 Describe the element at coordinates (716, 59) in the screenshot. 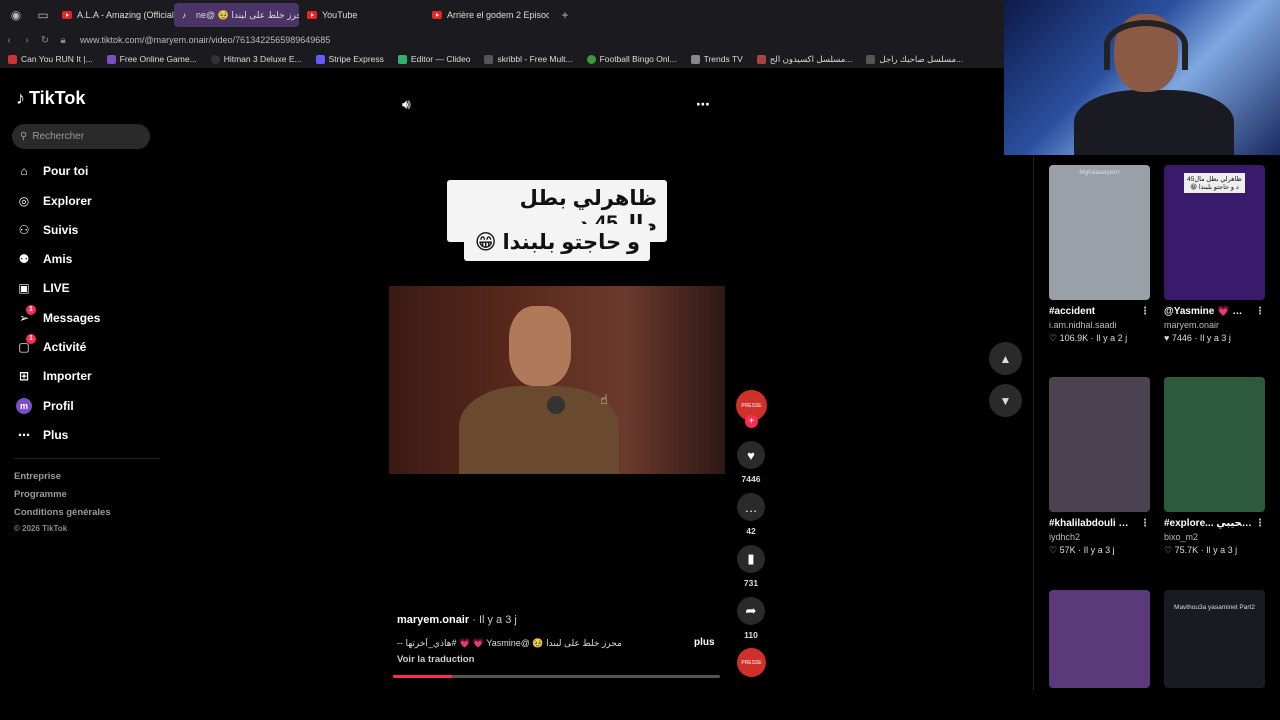

I see `bookmark-item: Trends TV` at that location.